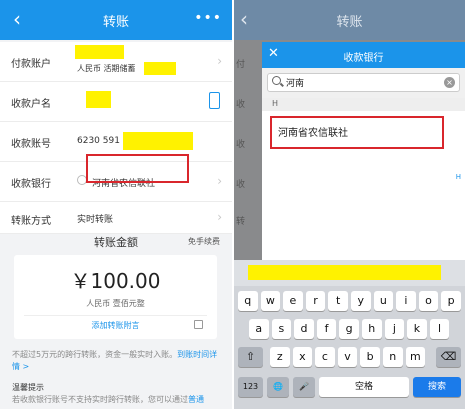 The image size is (465, 409). What do you see at coordinates (451, 301) in the screenshot?
I see `key-p: p` at bounding box center [451, 301].